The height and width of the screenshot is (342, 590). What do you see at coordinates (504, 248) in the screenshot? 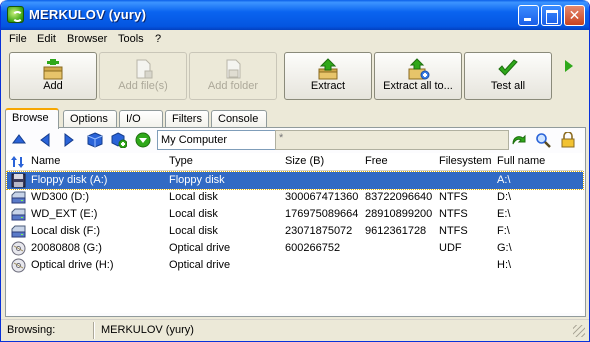
I see `cell-full: G:\` at bounding box center [504, 248].